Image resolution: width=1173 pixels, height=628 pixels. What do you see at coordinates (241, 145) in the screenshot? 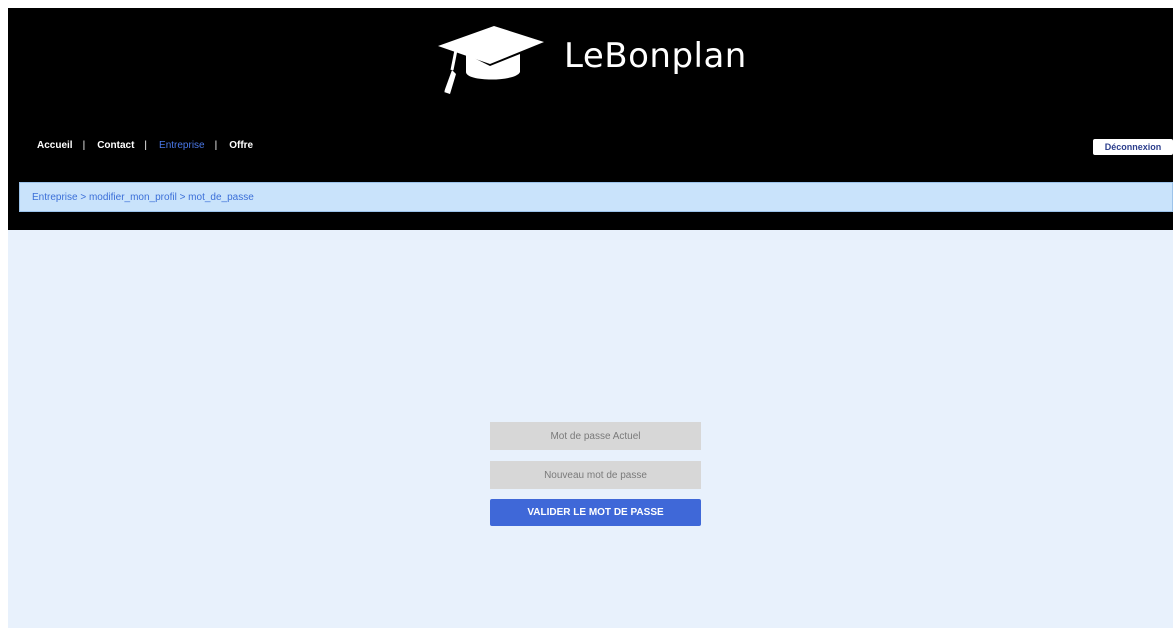
I see `nav-item-offre: Offre` at bounding box center [241, 145].